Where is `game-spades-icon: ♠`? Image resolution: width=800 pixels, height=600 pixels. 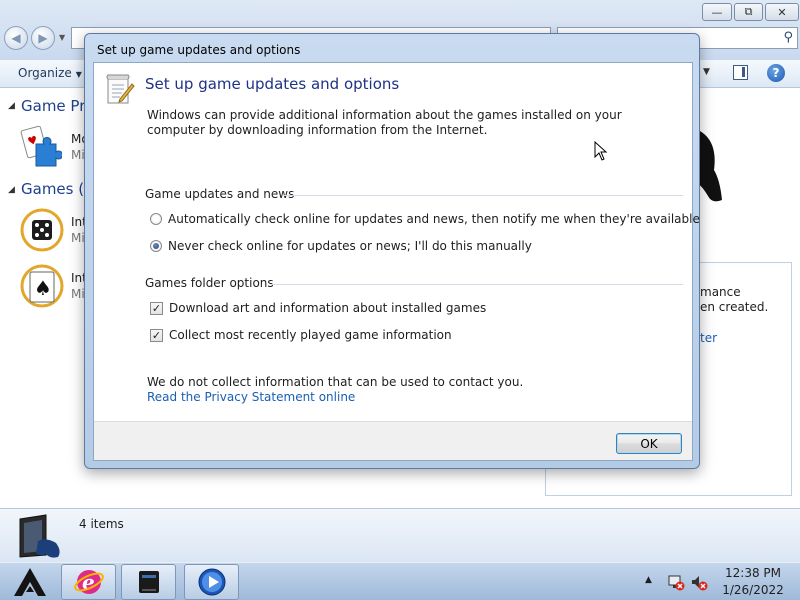 game-spades-icon: ♠ is located at coordinates (42, 286).